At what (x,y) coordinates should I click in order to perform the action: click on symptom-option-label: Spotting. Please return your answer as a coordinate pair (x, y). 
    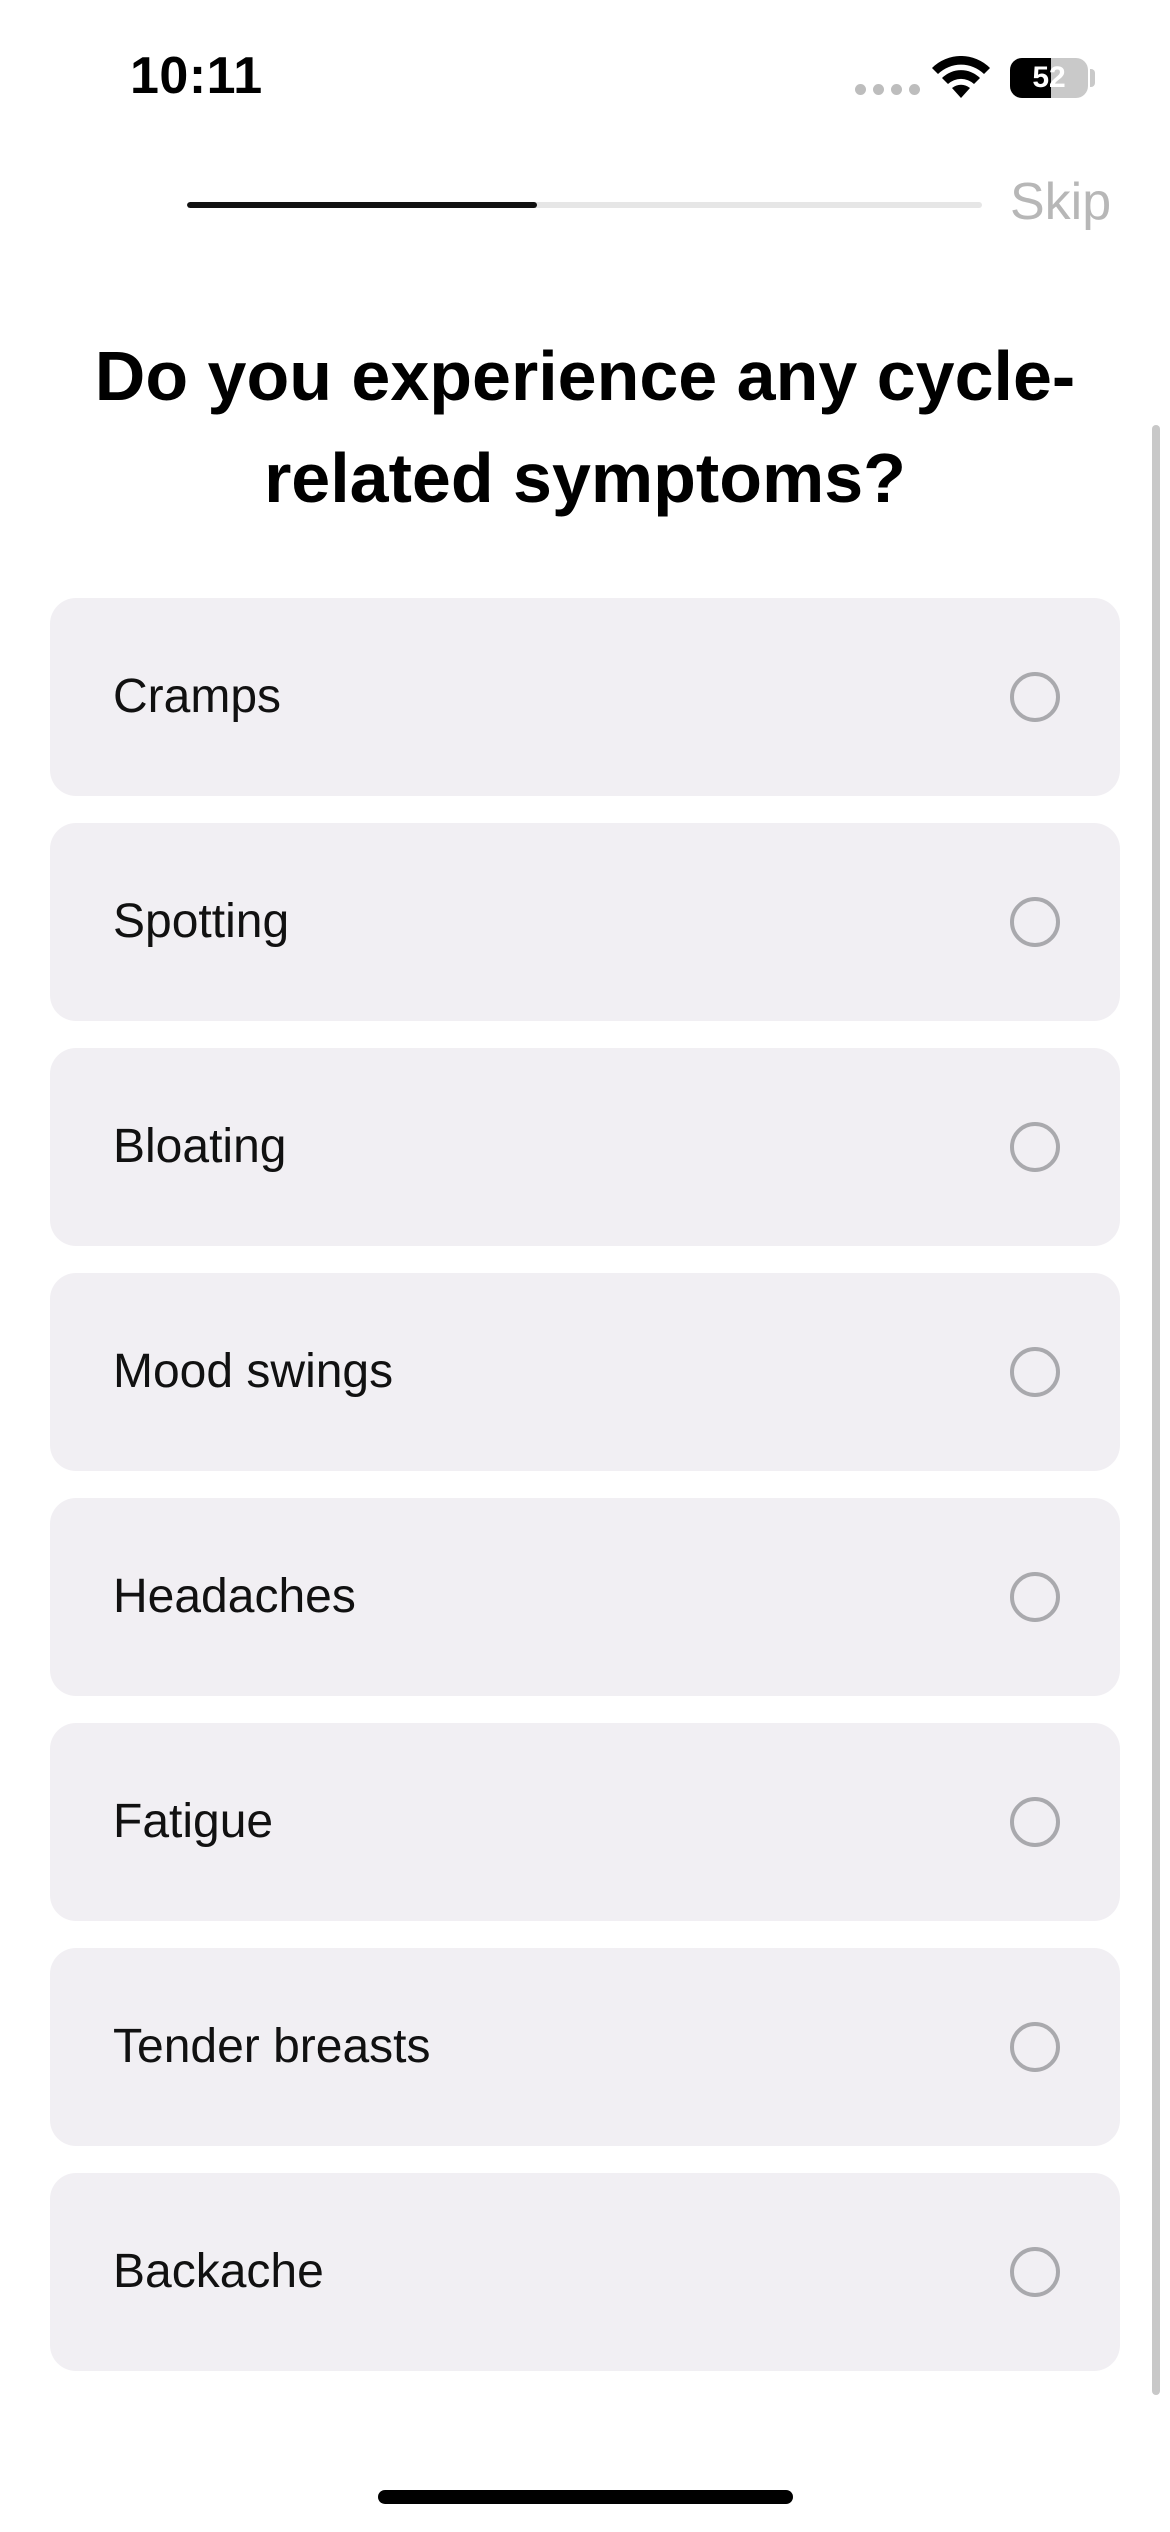
    Looking at the image, I should click on (201, 921).